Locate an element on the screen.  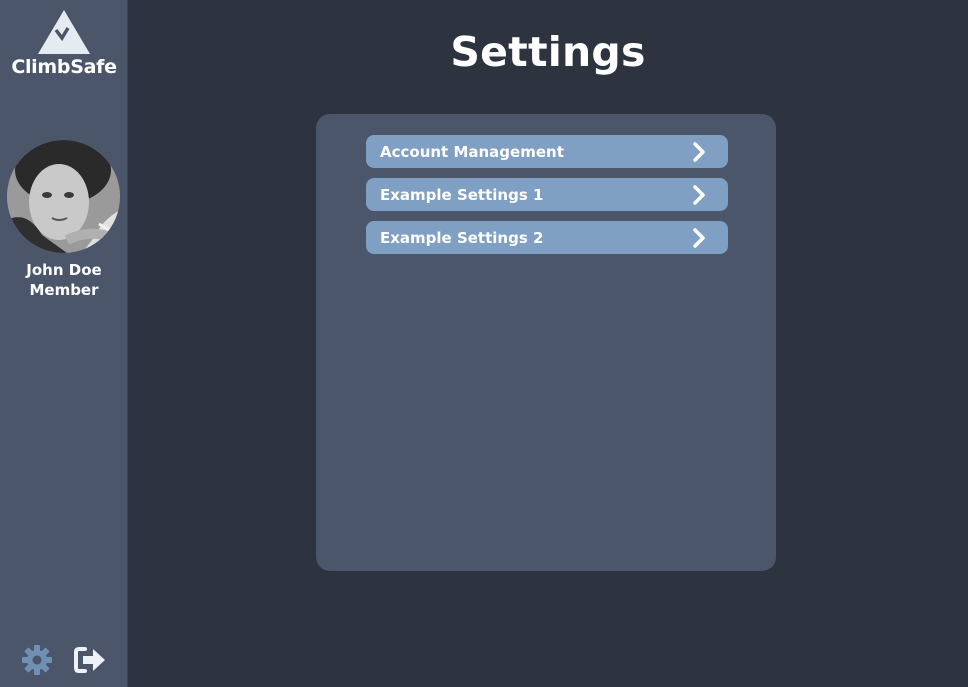
sidebar: ClimbSafe John Doe Member is located at coordinates (64, 343).